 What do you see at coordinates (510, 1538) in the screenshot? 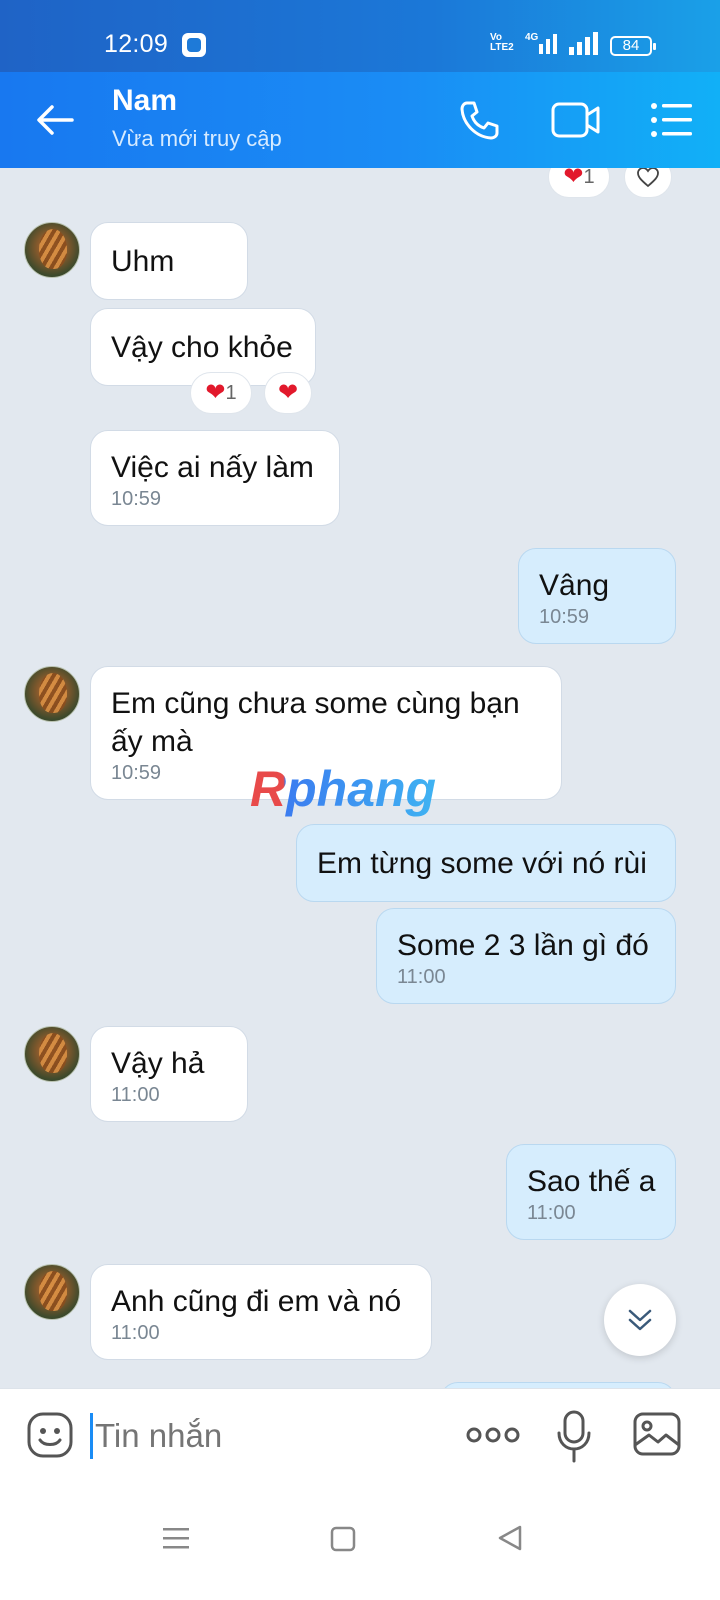
I see `back-triangle-icon` at bounding box center [510, 1538].